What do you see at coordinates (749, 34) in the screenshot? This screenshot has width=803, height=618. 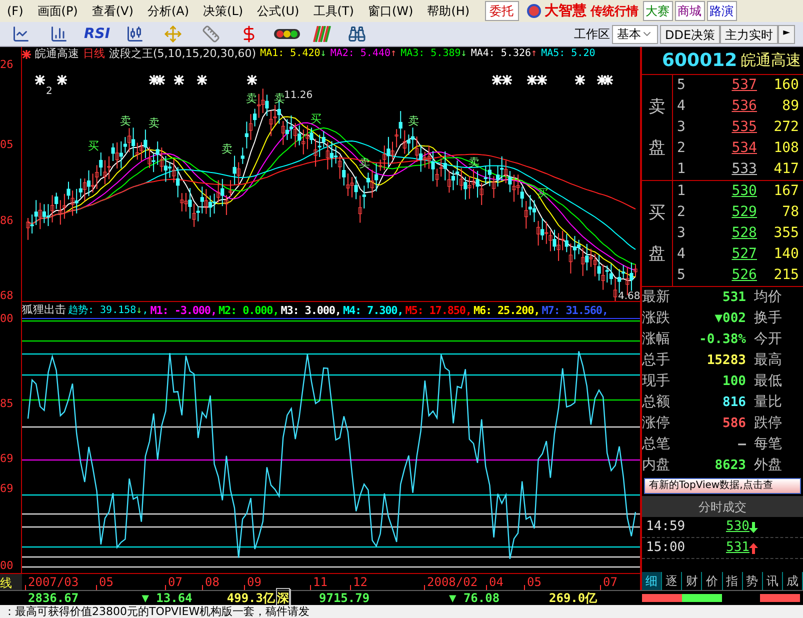 I see `toolbar-tab: 主力实时` at bounding box center [749, 34].